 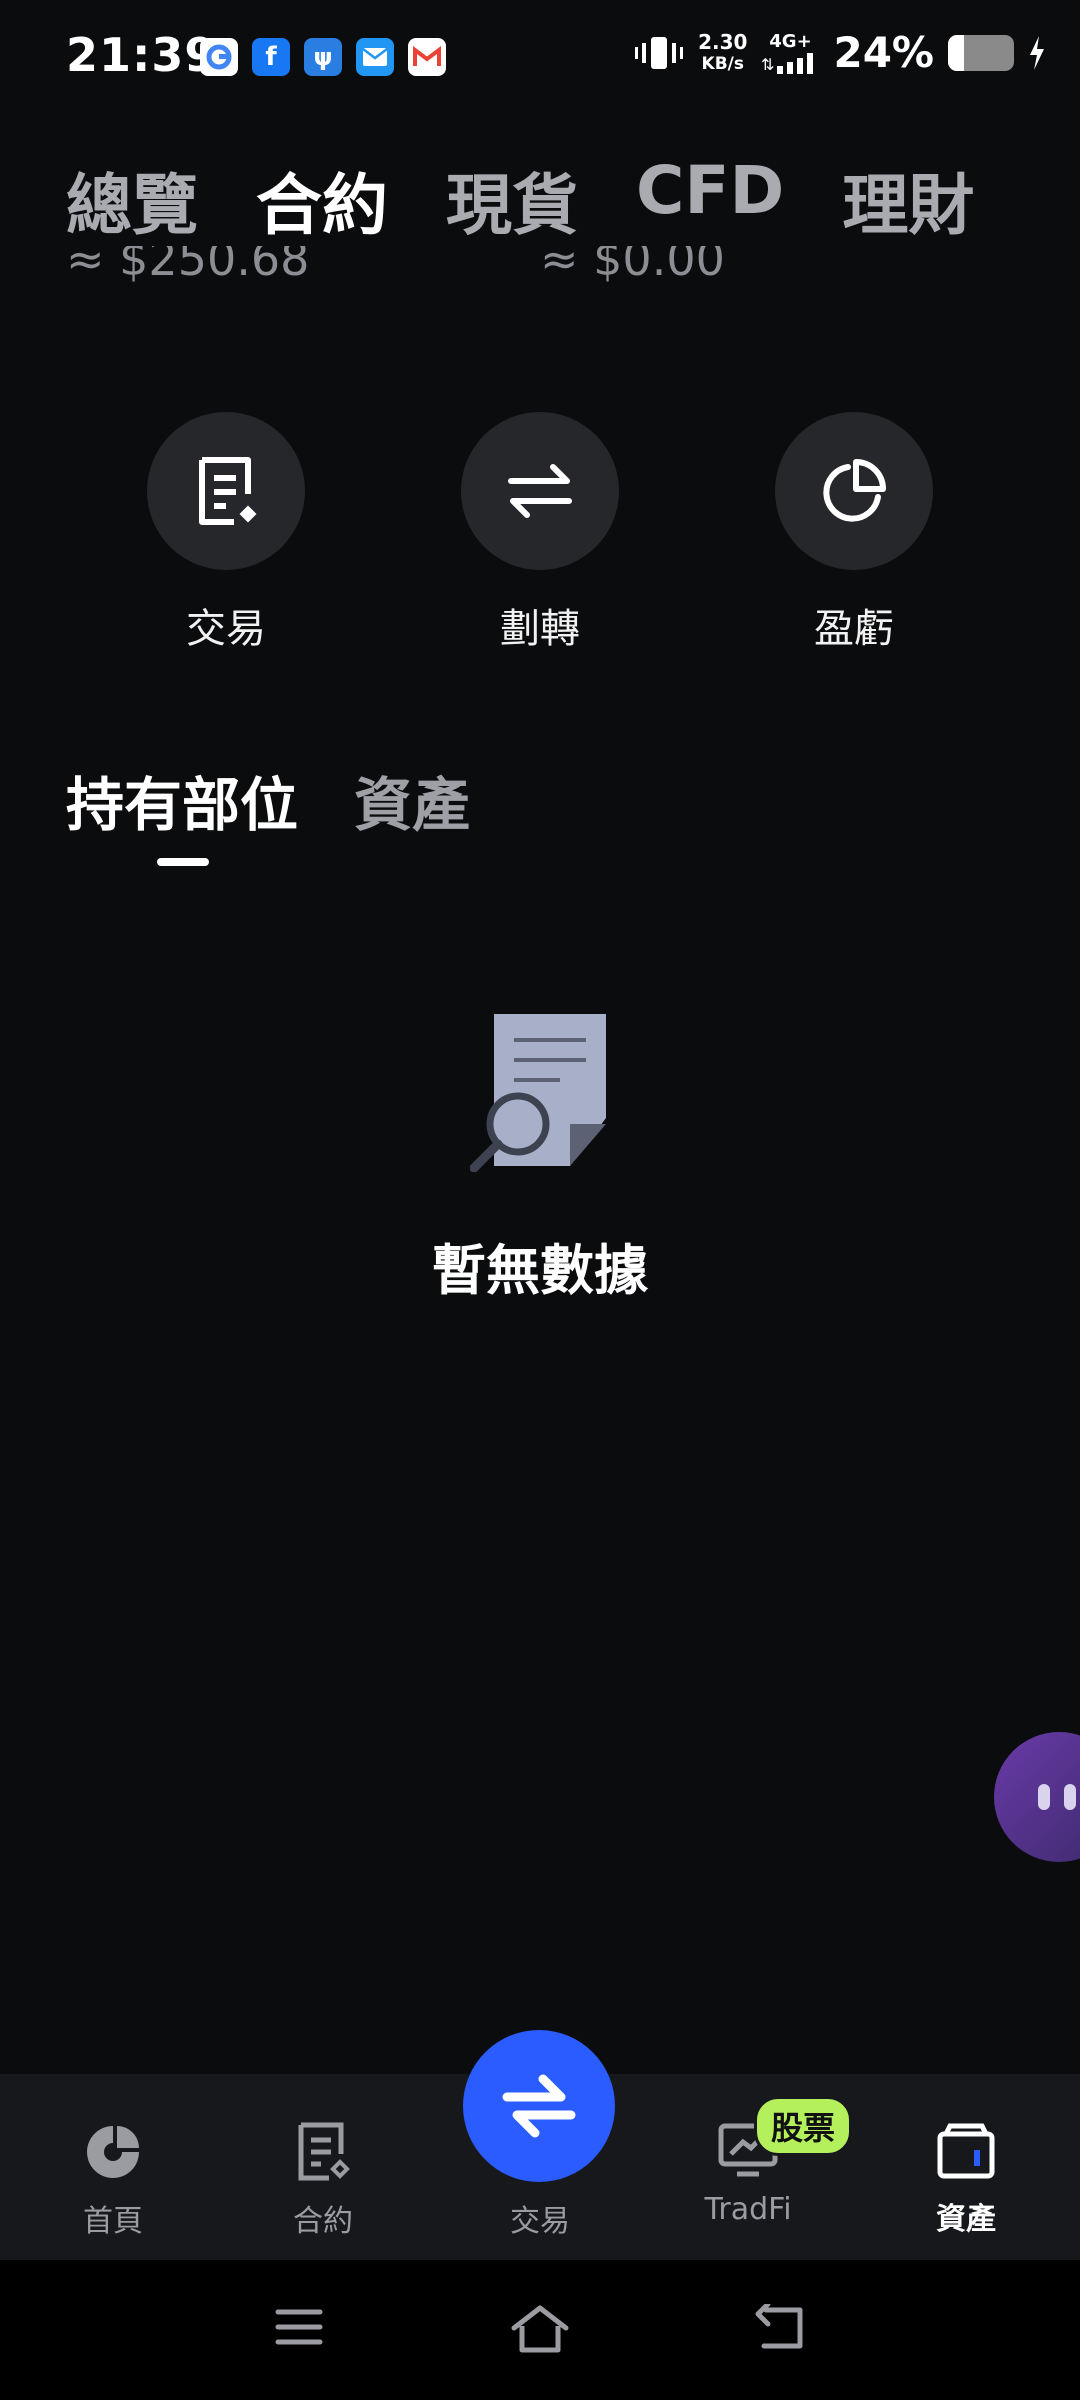 What do you see at coordinates (966, 2219) in the screenshot?
I see `nav-assets-label: 資產` at bounding box center [966, 2219].